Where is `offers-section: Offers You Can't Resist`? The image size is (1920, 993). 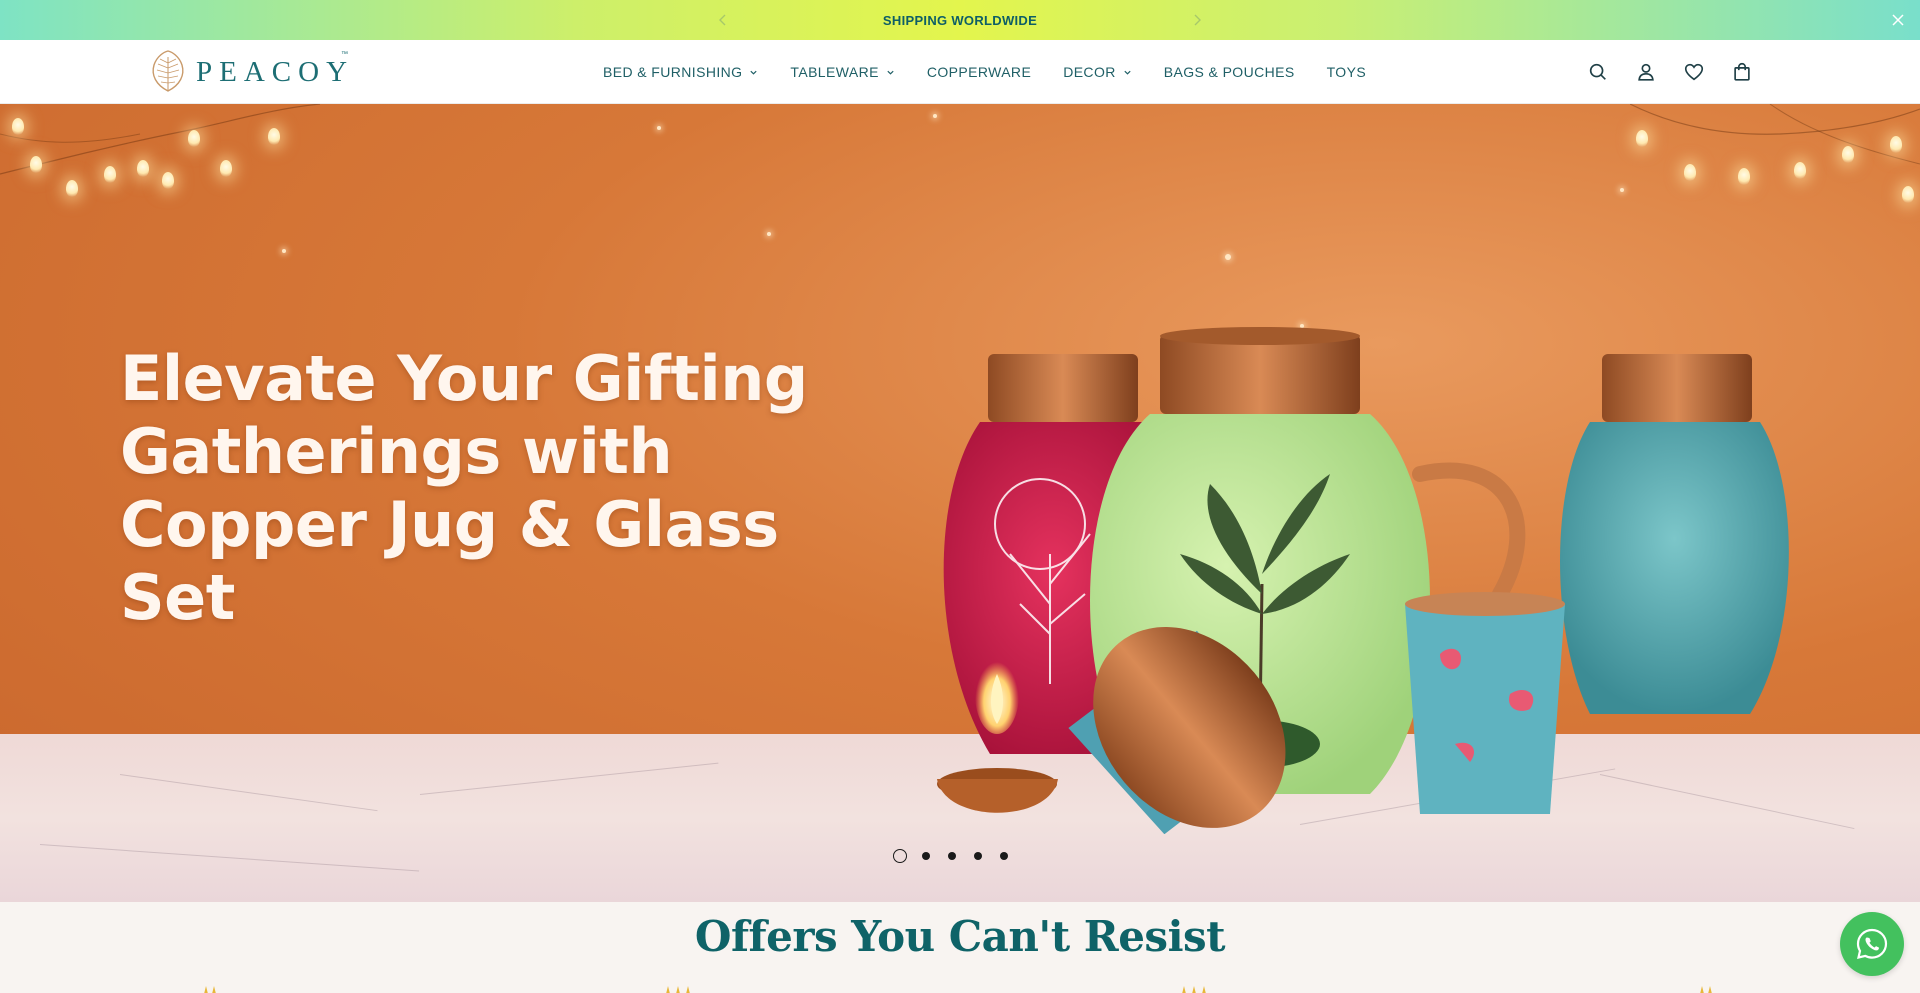 offers-section: Offers You Can't Resist is located at coordinates (960, 947).